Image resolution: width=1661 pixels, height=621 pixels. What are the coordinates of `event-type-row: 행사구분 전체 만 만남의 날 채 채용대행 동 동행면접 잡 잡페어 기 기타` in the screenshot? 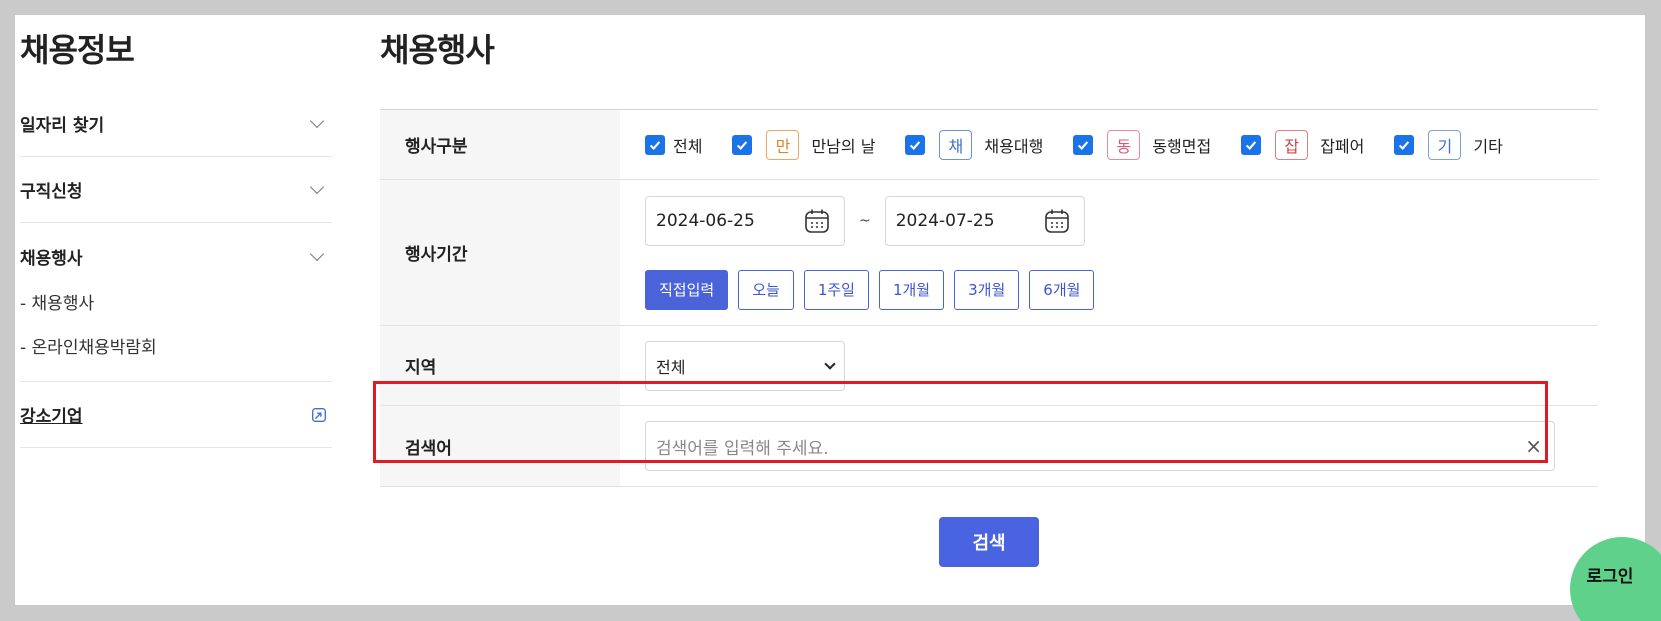 It's located at (989, 145).